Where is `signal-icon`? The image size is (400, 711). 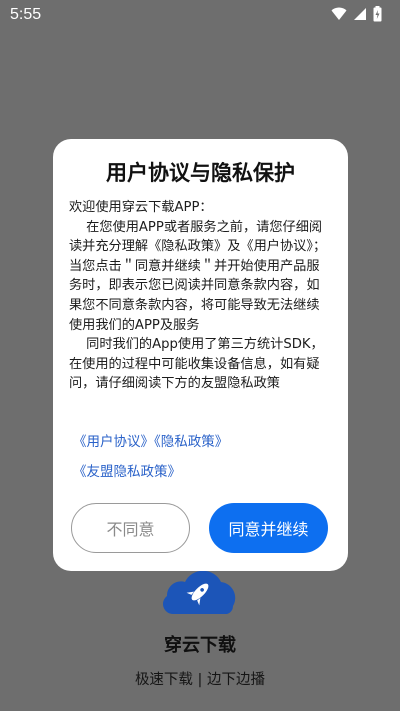
signal-icon is located at coordinates (360, 14).